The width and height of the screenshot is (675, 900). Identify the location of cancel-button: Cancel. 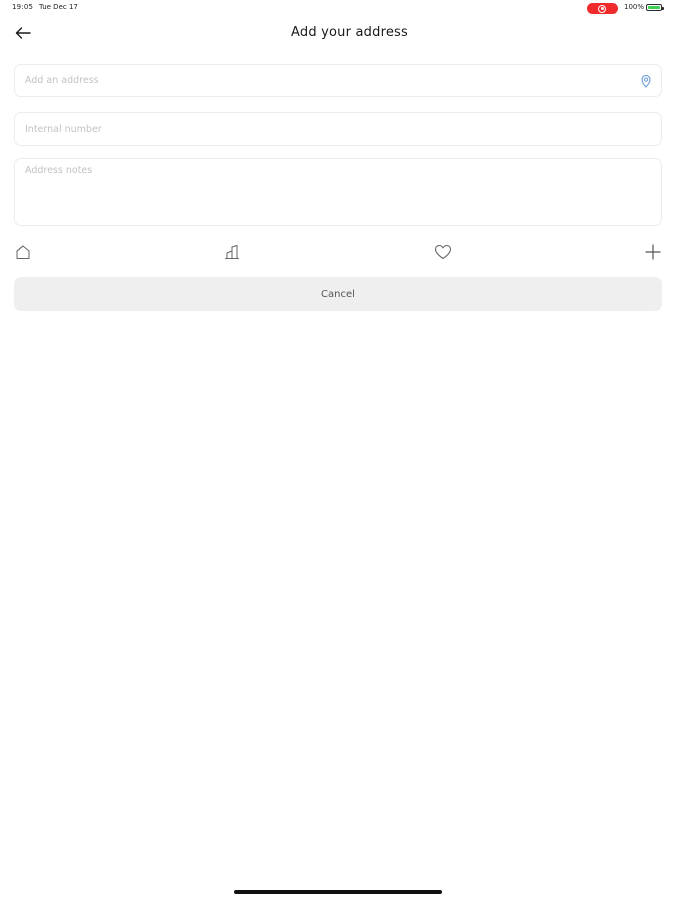
(338, 294).